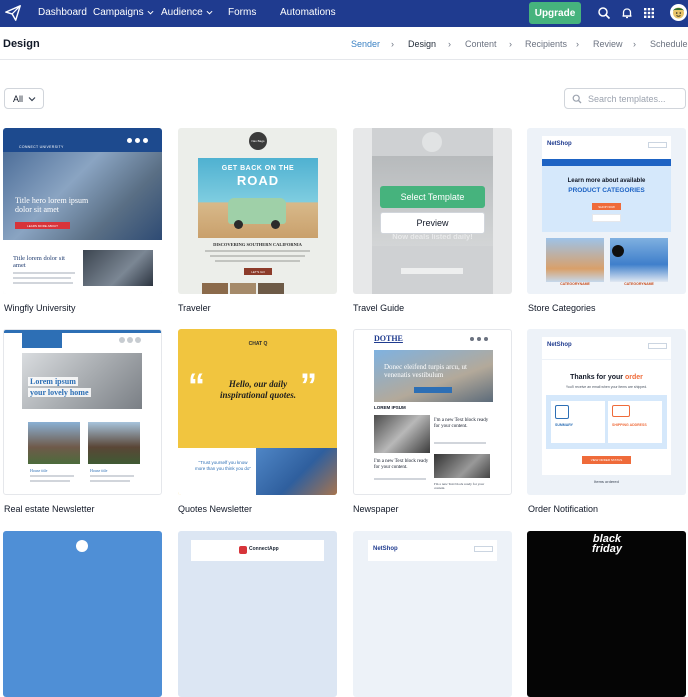 The image size is (688, 697). Describe the element at coordinates (606, 190) in the screenshot. I see `thumbnail-hero-line2: PRODUCT CATEGORIES` at that location.